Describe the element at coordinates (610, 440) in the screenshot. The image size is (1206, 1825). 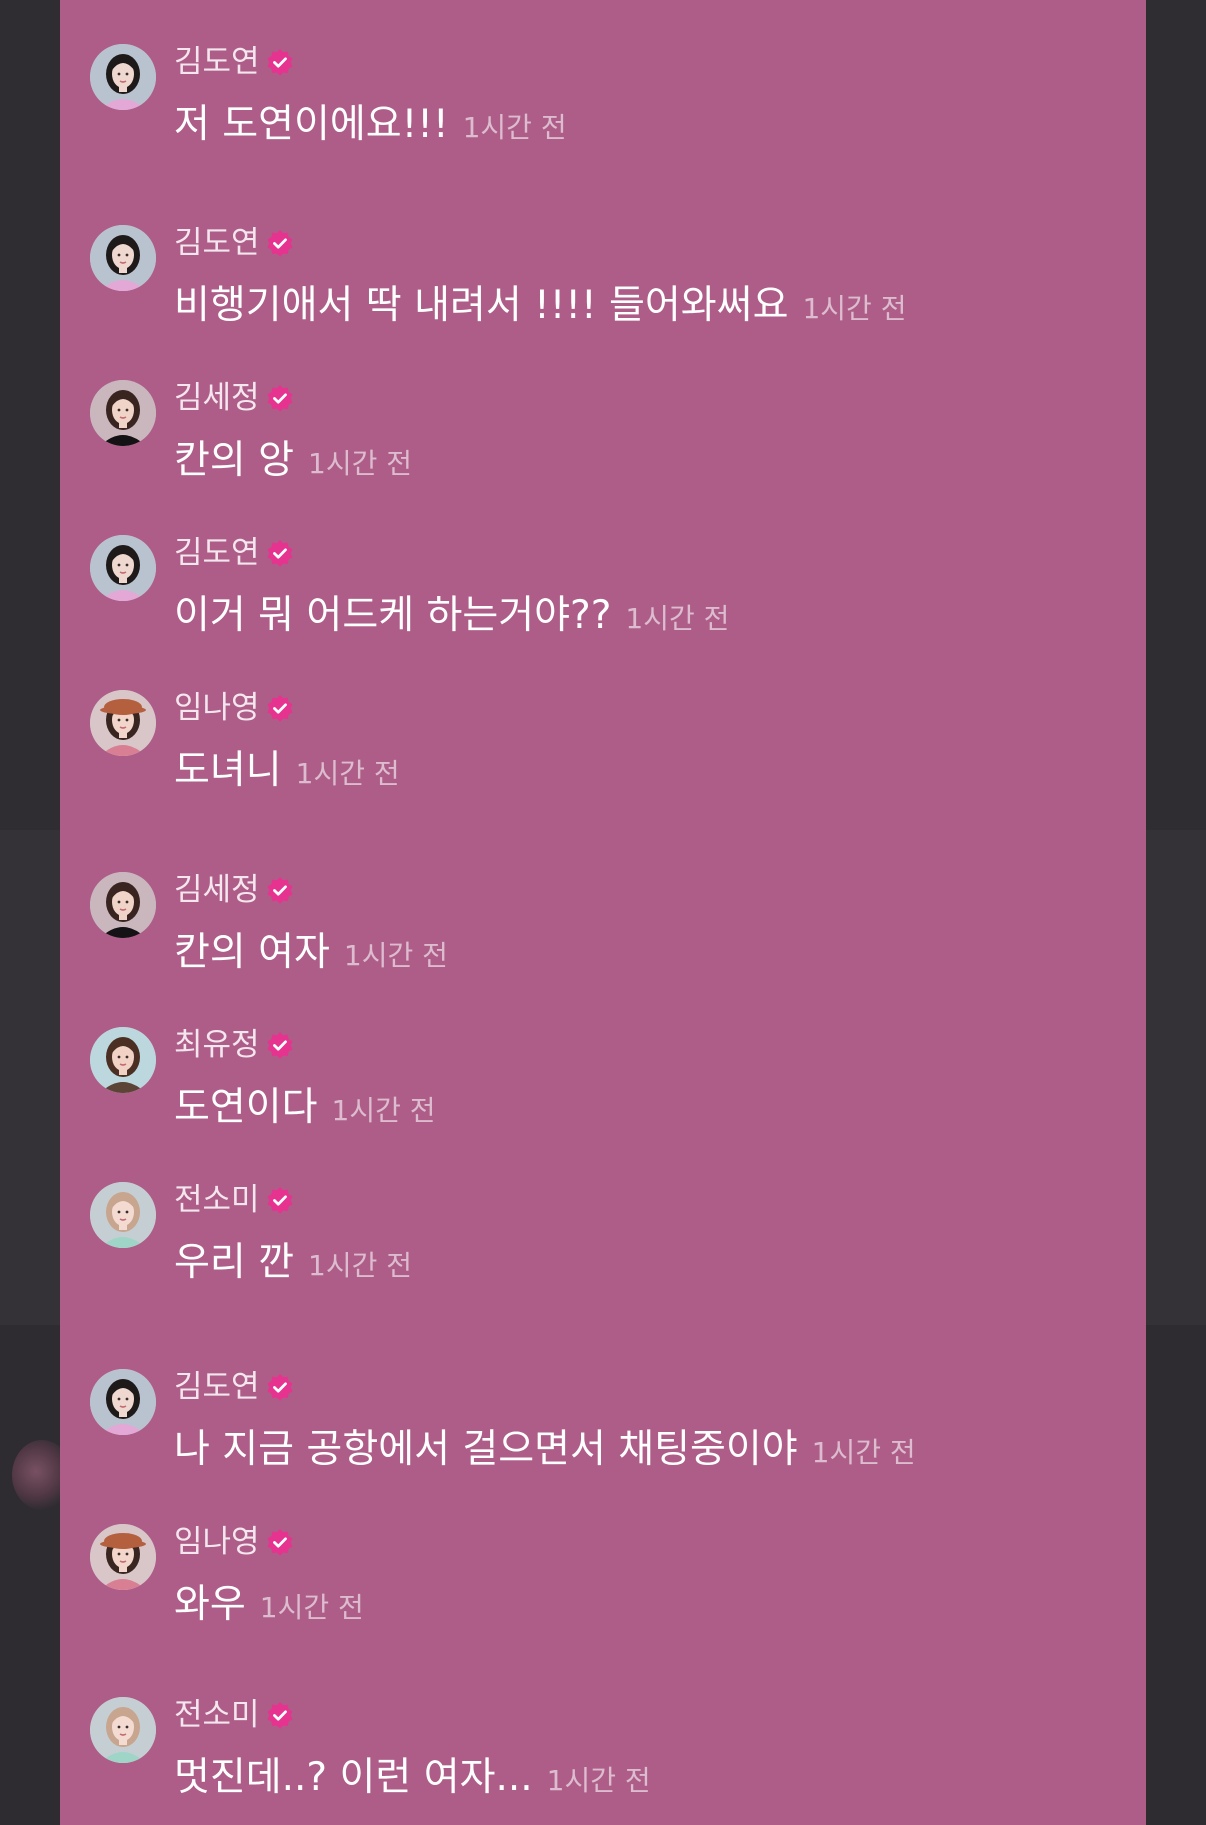
I see `chat-message: 김세정 칸의 앙 1시간 전` at that location.